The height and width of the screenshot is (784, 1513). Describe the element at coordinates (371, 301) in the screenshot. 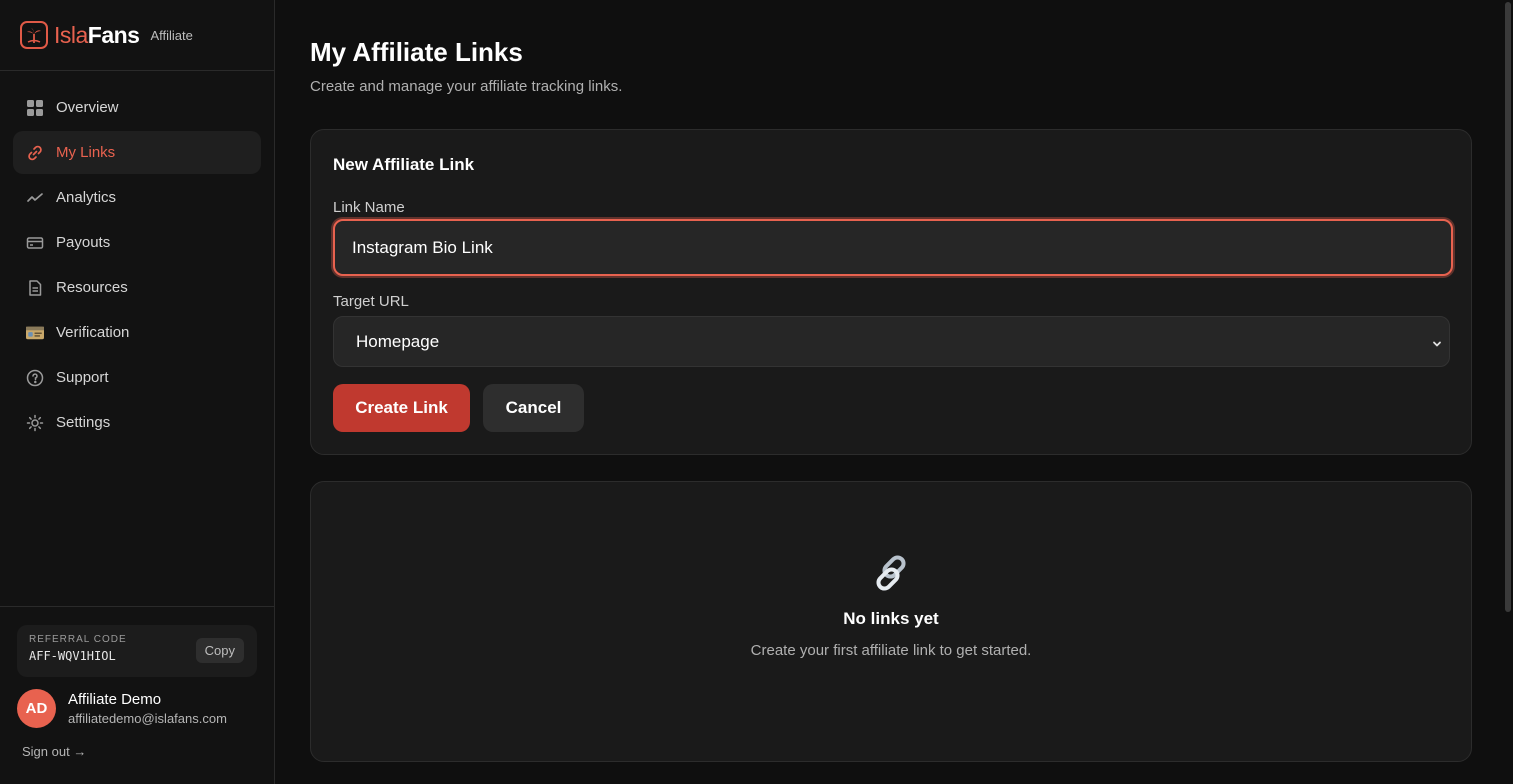

I see `target-url-label: Target URL` at that location.